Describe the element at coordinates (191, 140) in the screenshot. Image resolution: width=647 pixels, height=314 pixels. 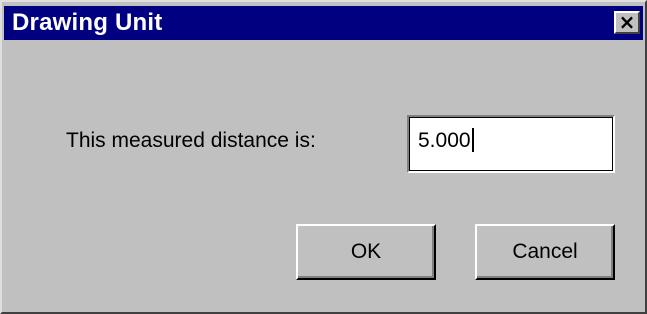
I see `distance-label: This measured distance is:` at that location.